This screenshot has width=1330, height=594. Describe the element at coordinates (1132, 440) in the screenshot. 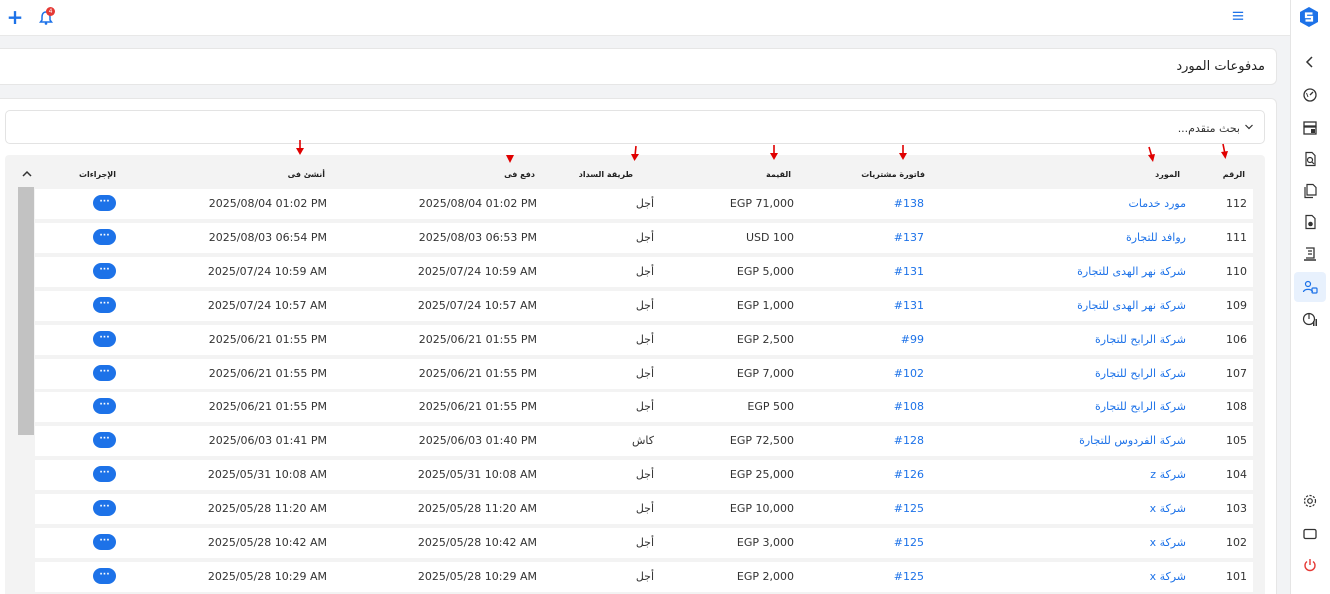

I see `row-supplier-link: شركة الفردوس للتجارة` at that location.